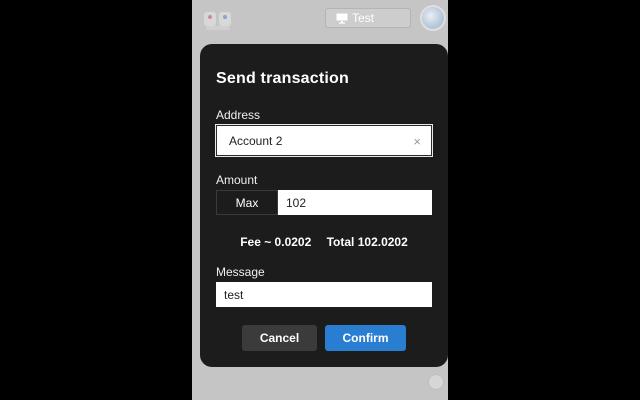  I want to click on total-text: Total 102.0202, so click(367, 242).